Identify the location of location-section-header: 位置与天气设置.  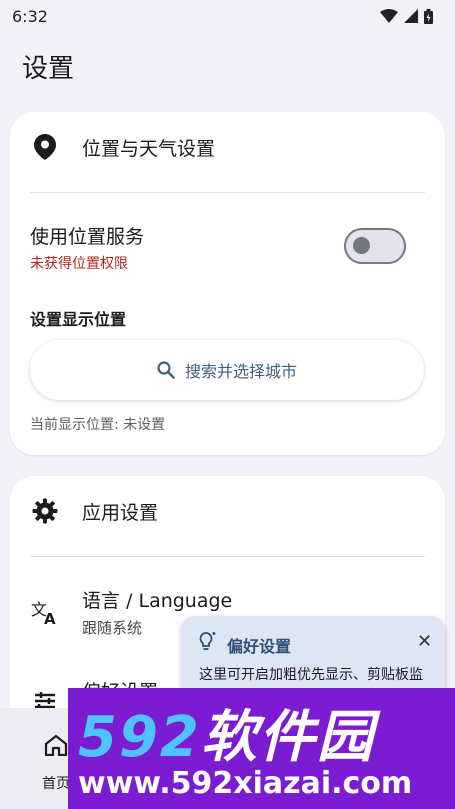
(122, 147).